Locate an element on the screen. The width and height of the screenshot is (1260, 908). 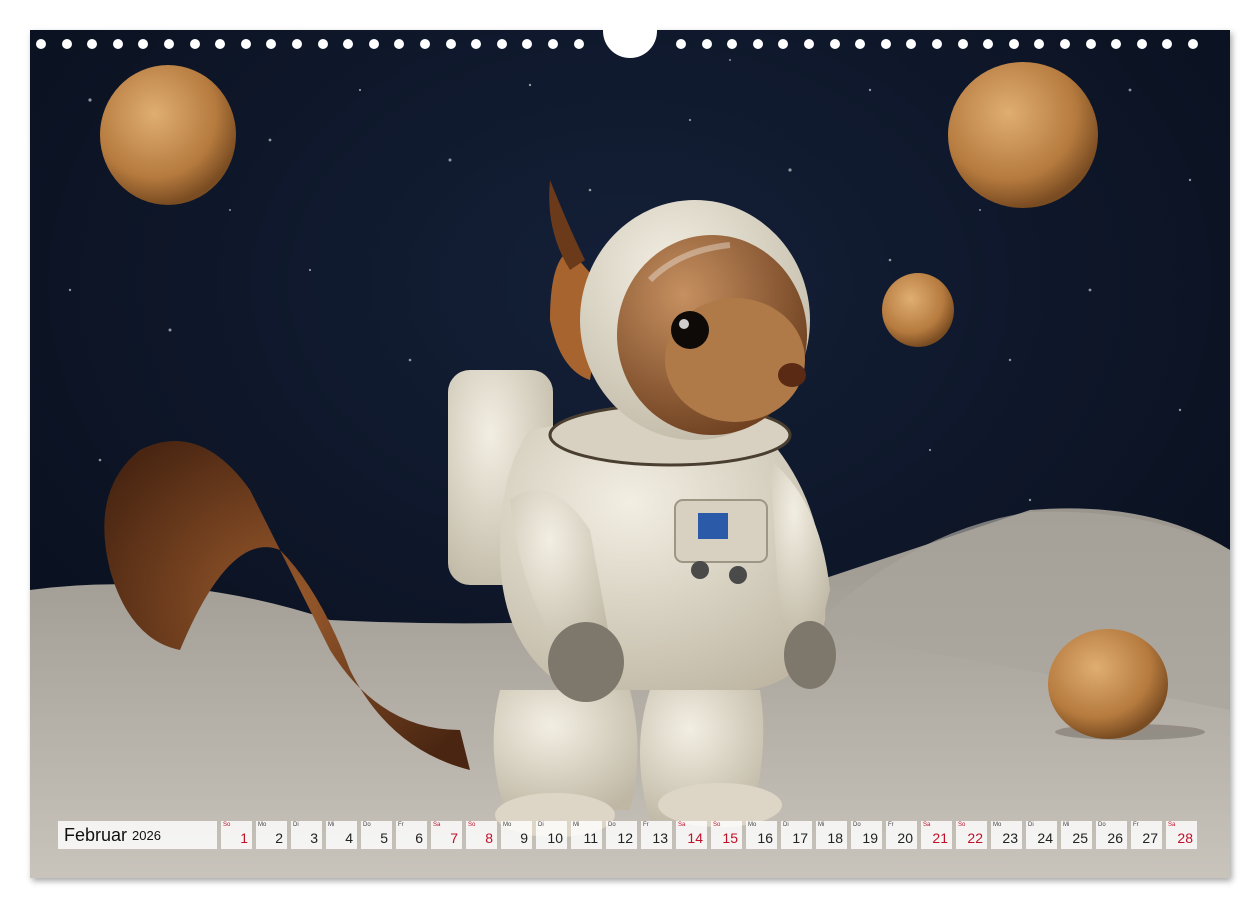
day-number: 24 is located at coordinates (1045, 838).